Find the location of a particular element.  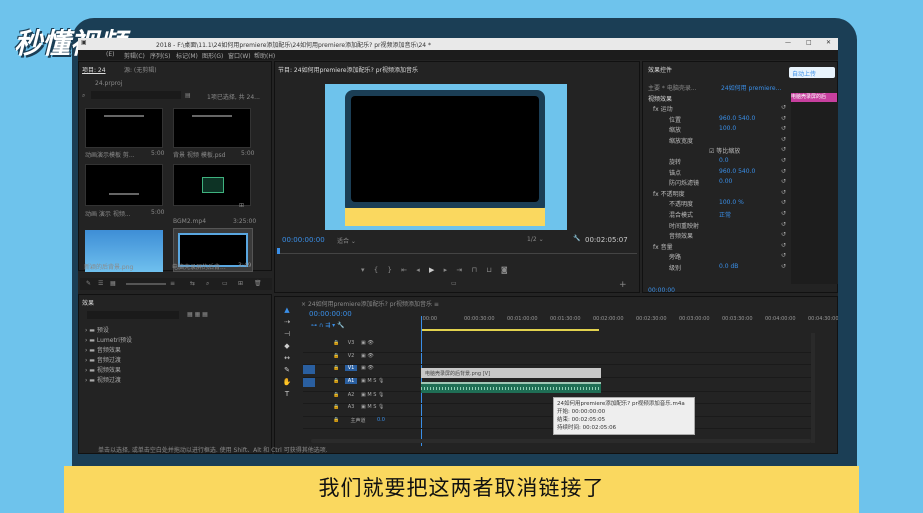

track-header: 🔒 V2 ▣ 👁 is located at coordinates (557, 359).